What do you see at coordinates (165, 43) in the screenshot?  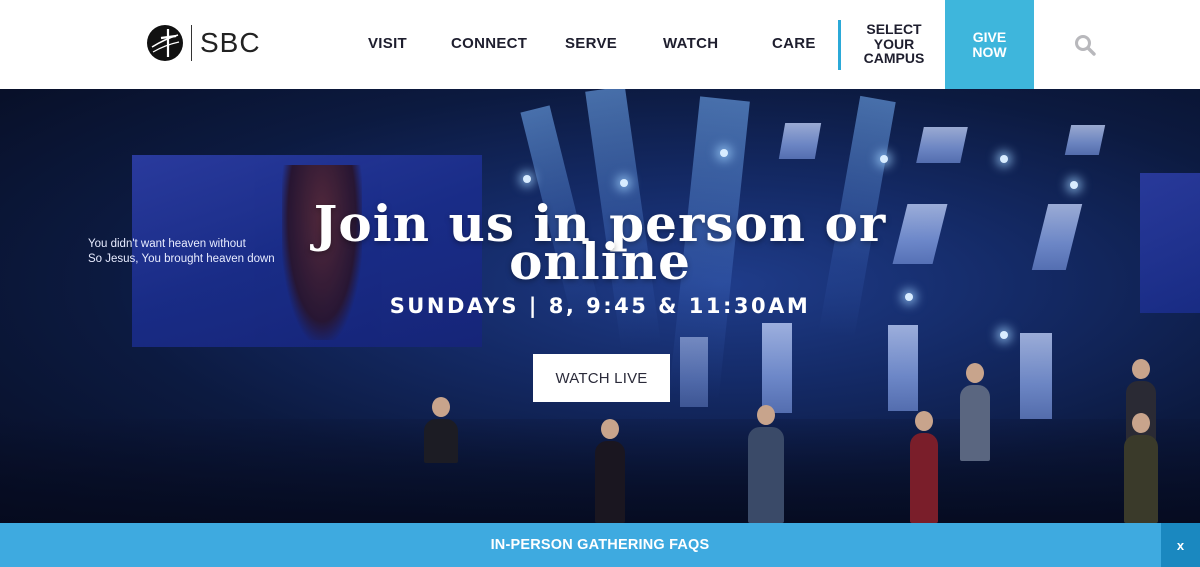 I see `globe-cross-icon` at bounding box center [165, 43].